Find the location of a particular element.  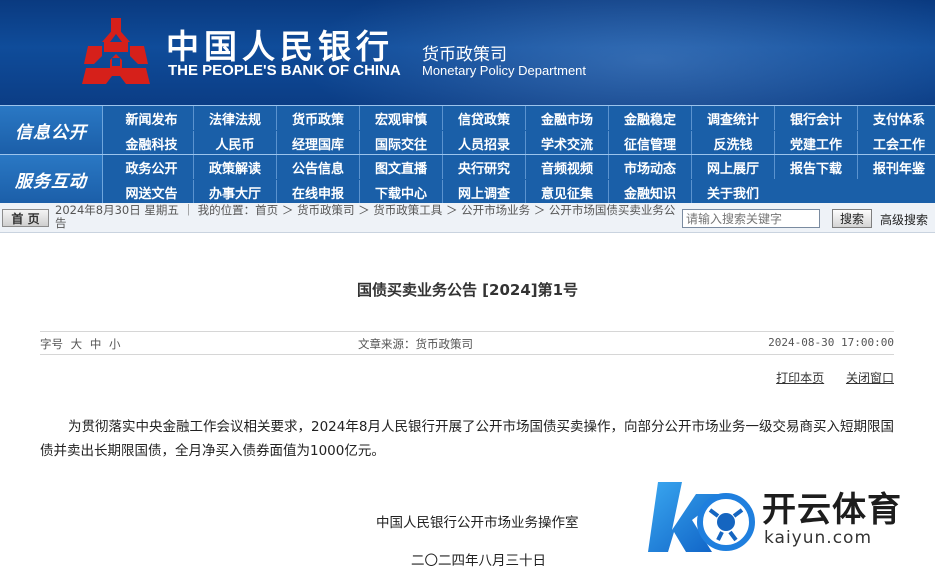

home-button: 首 页 is located at coordinates (25, 218).